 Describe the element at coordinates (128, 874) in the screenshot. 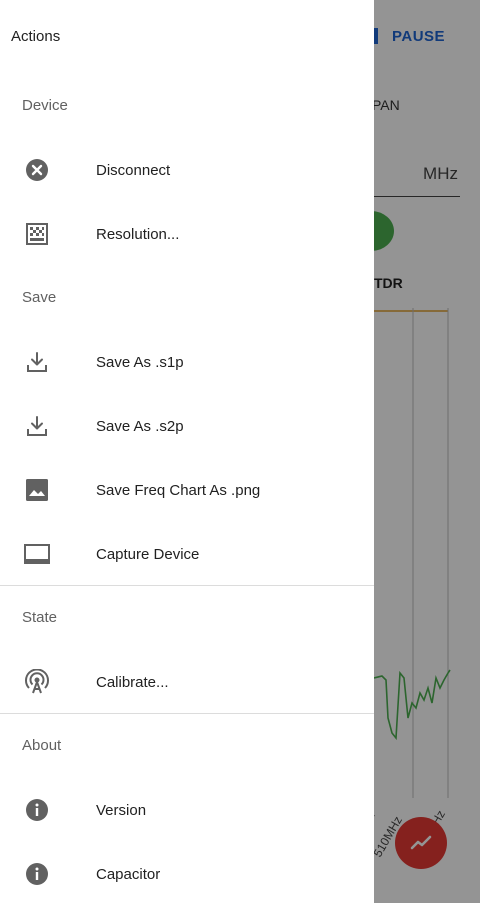

I see `capacitor-label: Capacitor` at that location.